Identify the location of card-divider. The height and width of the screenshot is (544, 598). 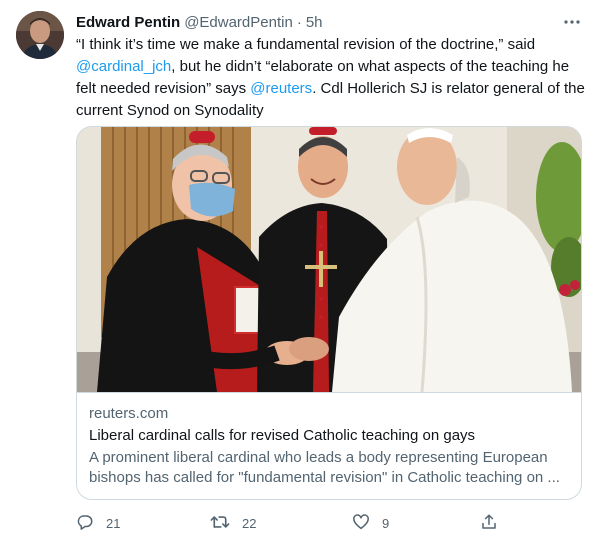
(329, 392).